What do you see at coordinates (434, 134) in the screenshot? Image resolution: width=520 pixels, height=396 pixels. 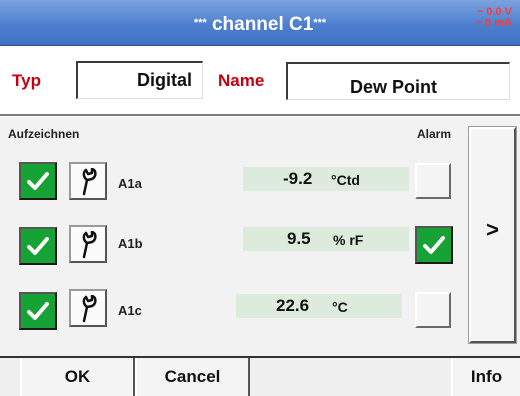 I see `alarm-heading: Alarm` at bounding box center [434, 134].